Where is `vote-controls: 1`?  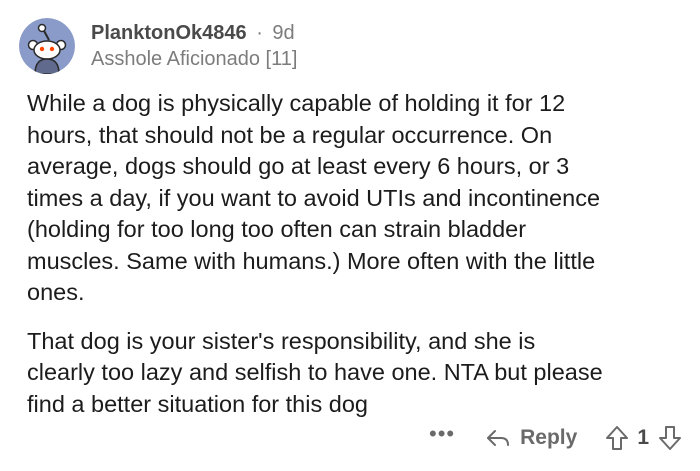 vote-controls: 1 is located at coordinates (643, 438).